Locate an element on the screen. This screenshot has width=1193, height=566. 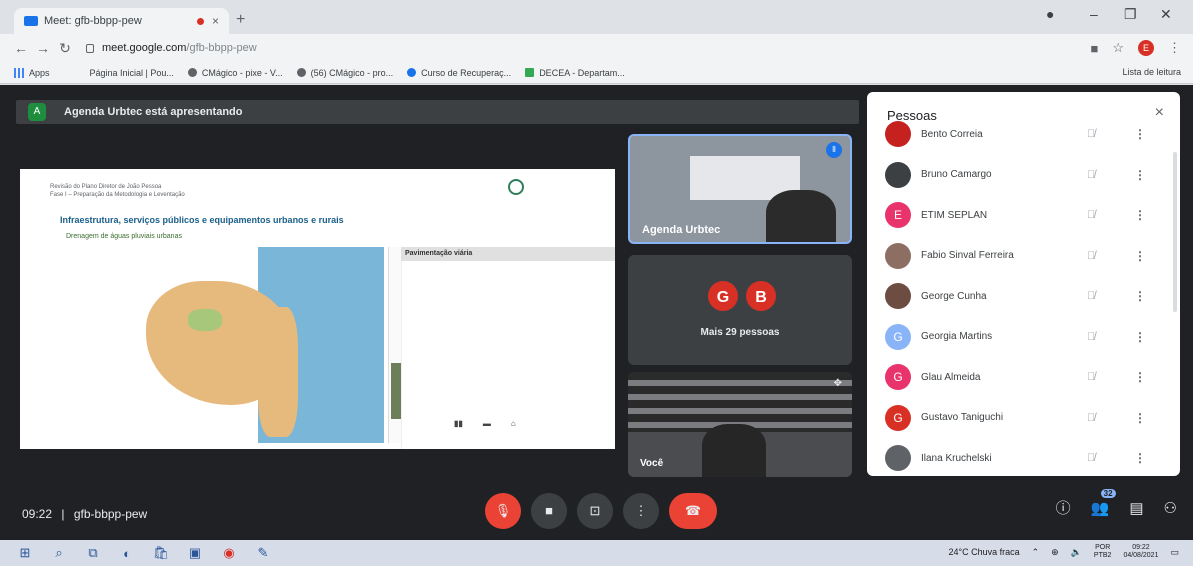
pavimentacao-label: Pavimentação viária is located at coordinates (508, 254).